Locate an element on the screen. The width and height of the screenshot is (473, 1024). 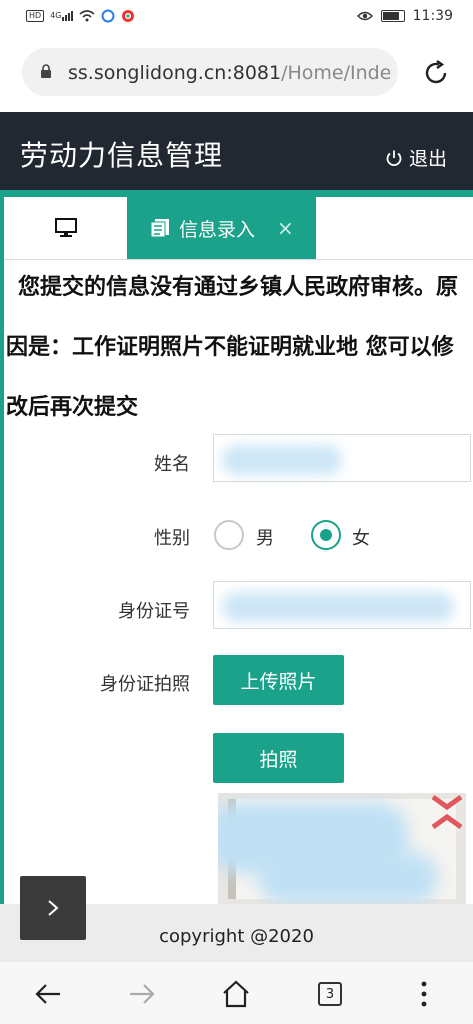
tabs-button: 3 is located at coordinates (330, 994).